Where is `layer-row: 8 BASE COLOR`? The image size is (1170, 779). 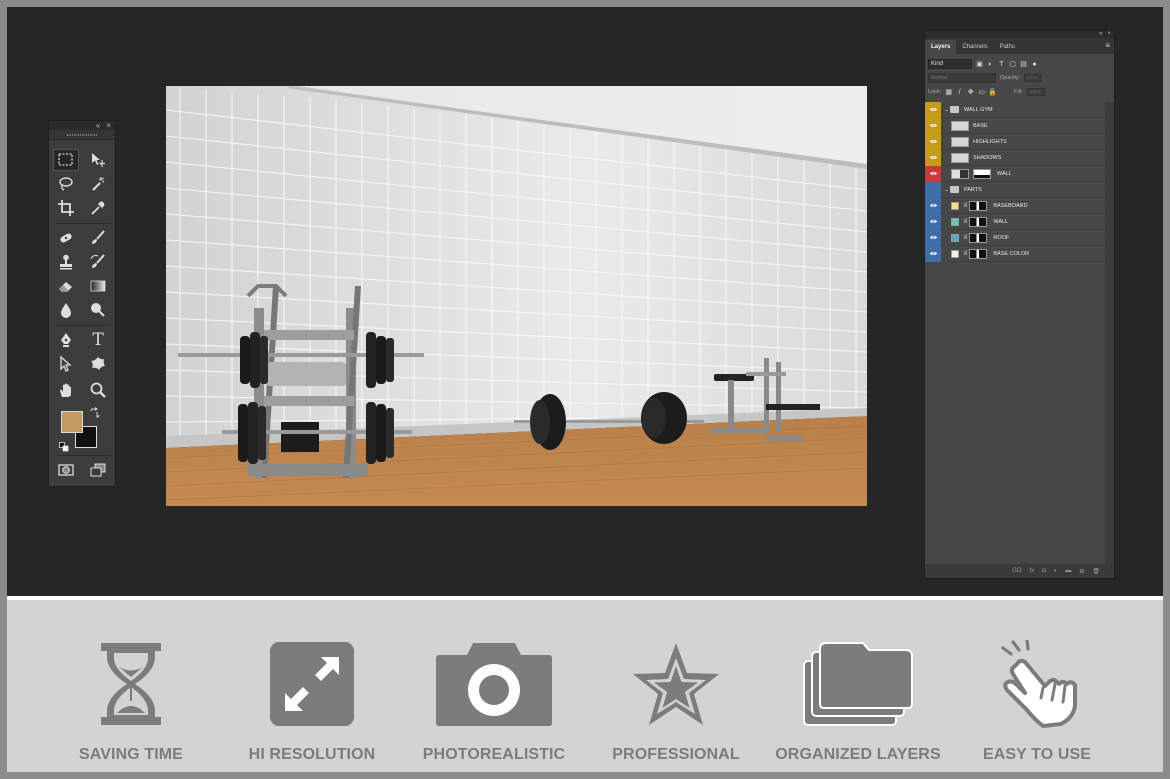 layer-row: 8 BASE COLOR is located at coordinates (1015, 253).